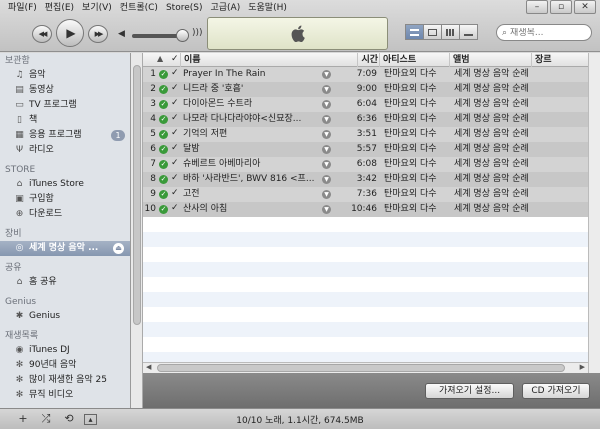  I want to click on menu-help: 도움말(H), so click(267, 8).